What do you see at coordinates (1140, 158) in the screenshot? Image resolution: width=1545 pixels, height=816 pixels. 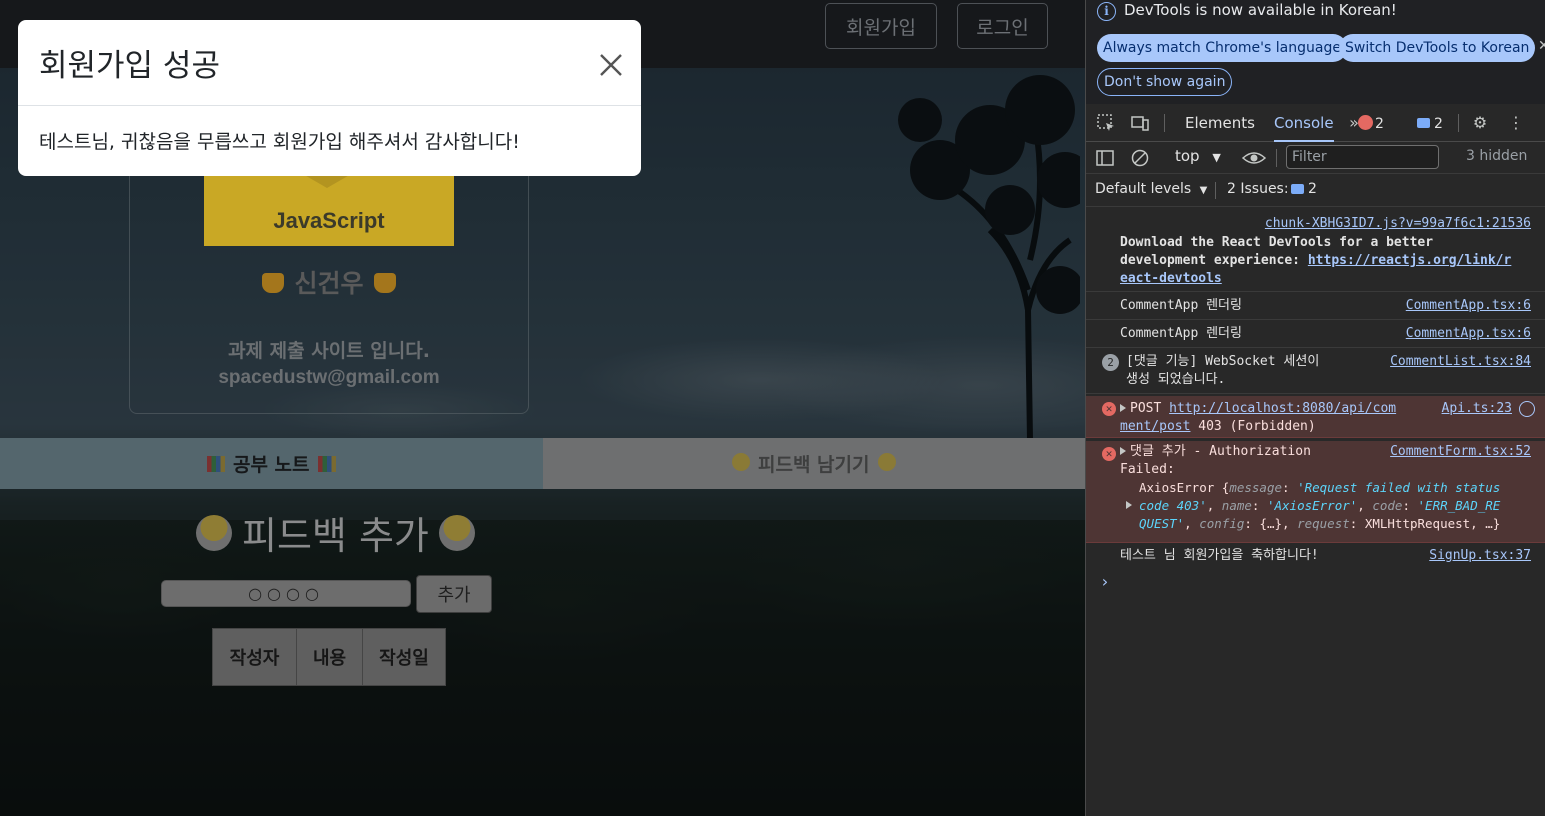 I see `clear-console-icon` at bounding box center [1140, 158].